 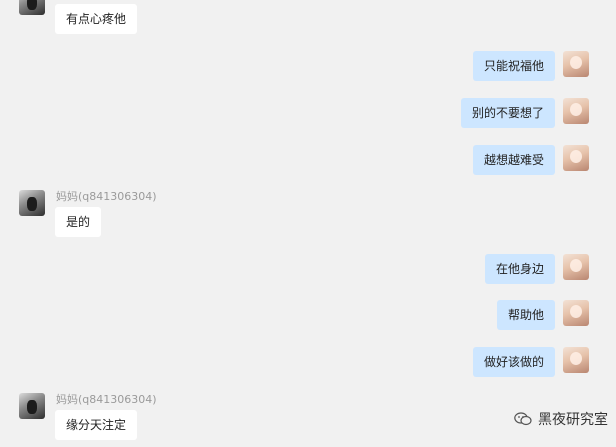 What do you see at coordinates (513, 362) in the screenshot?
I see `message-bubble-sent: 做好该做的` at bounding box center [513, 362].